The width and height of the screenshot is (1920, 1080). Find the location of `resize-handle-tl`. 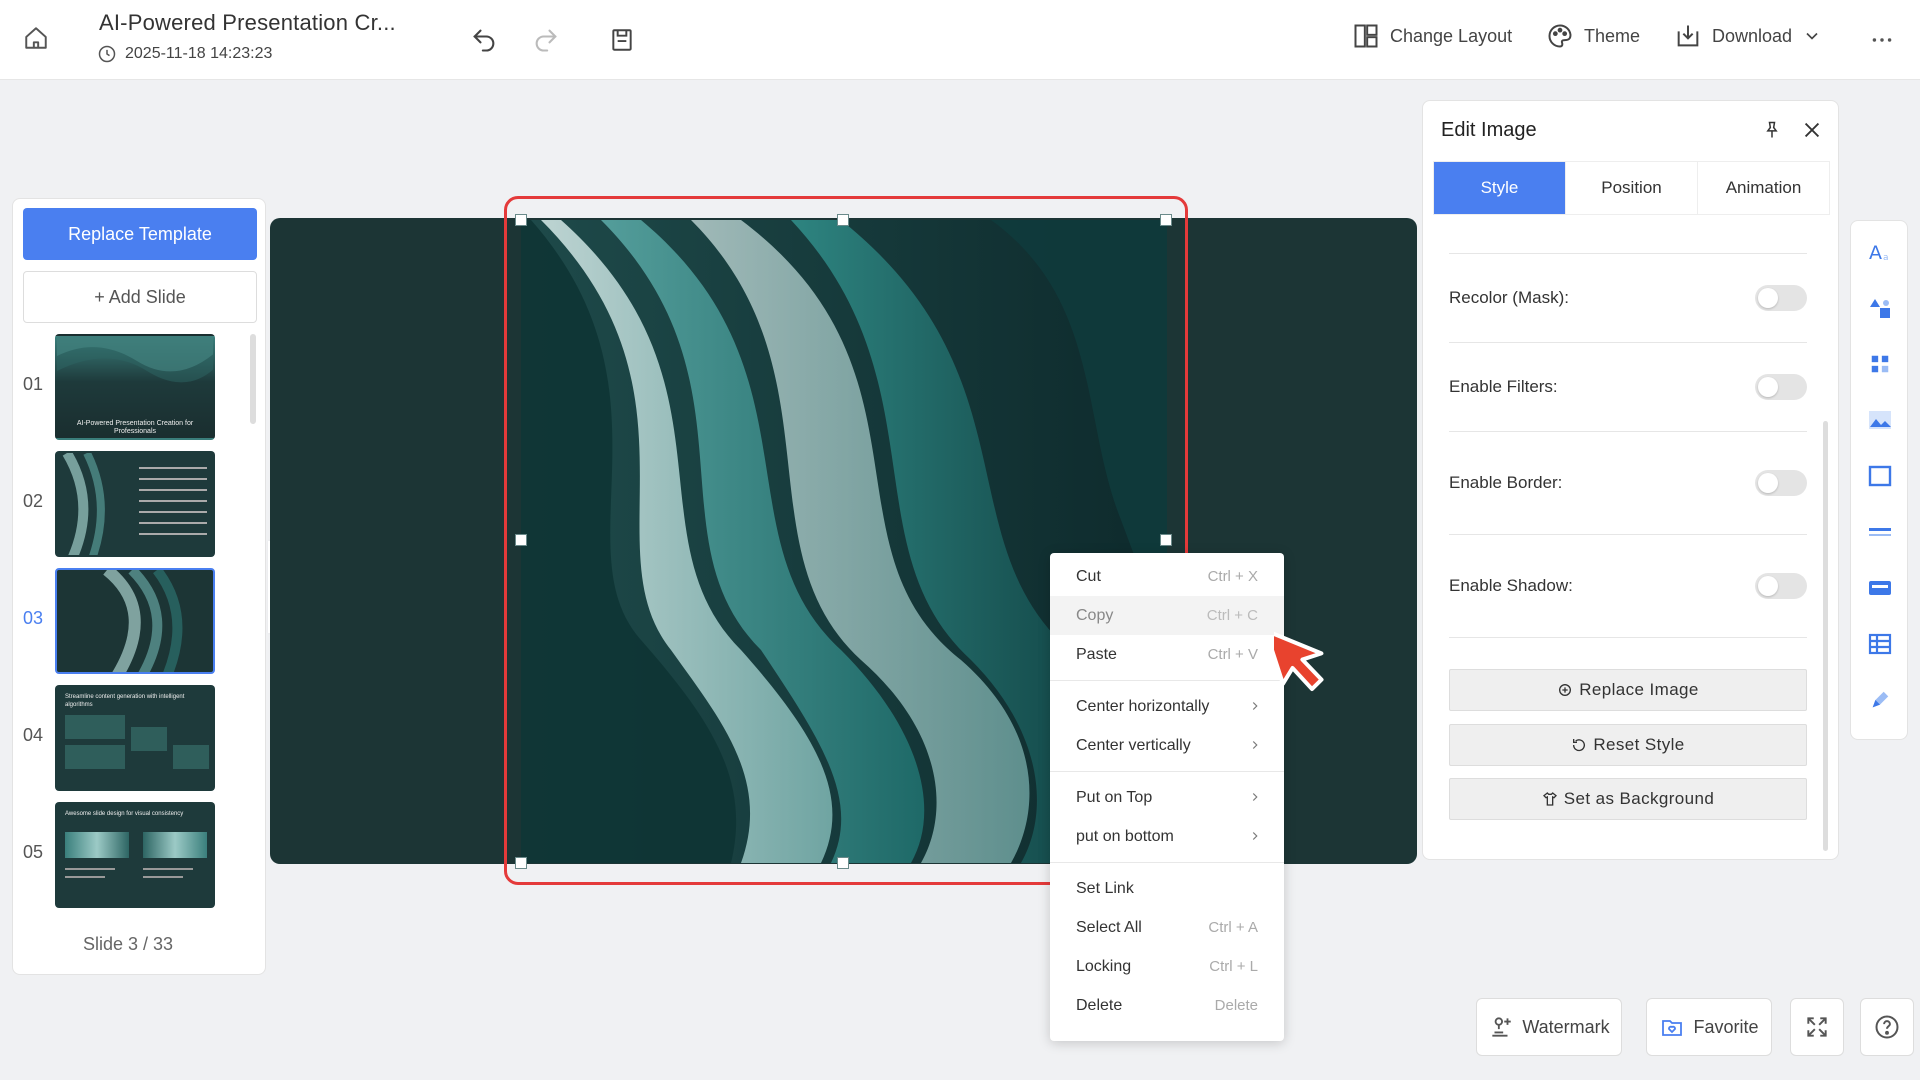

resize-handle-tl is located at coordinates (521, 220).